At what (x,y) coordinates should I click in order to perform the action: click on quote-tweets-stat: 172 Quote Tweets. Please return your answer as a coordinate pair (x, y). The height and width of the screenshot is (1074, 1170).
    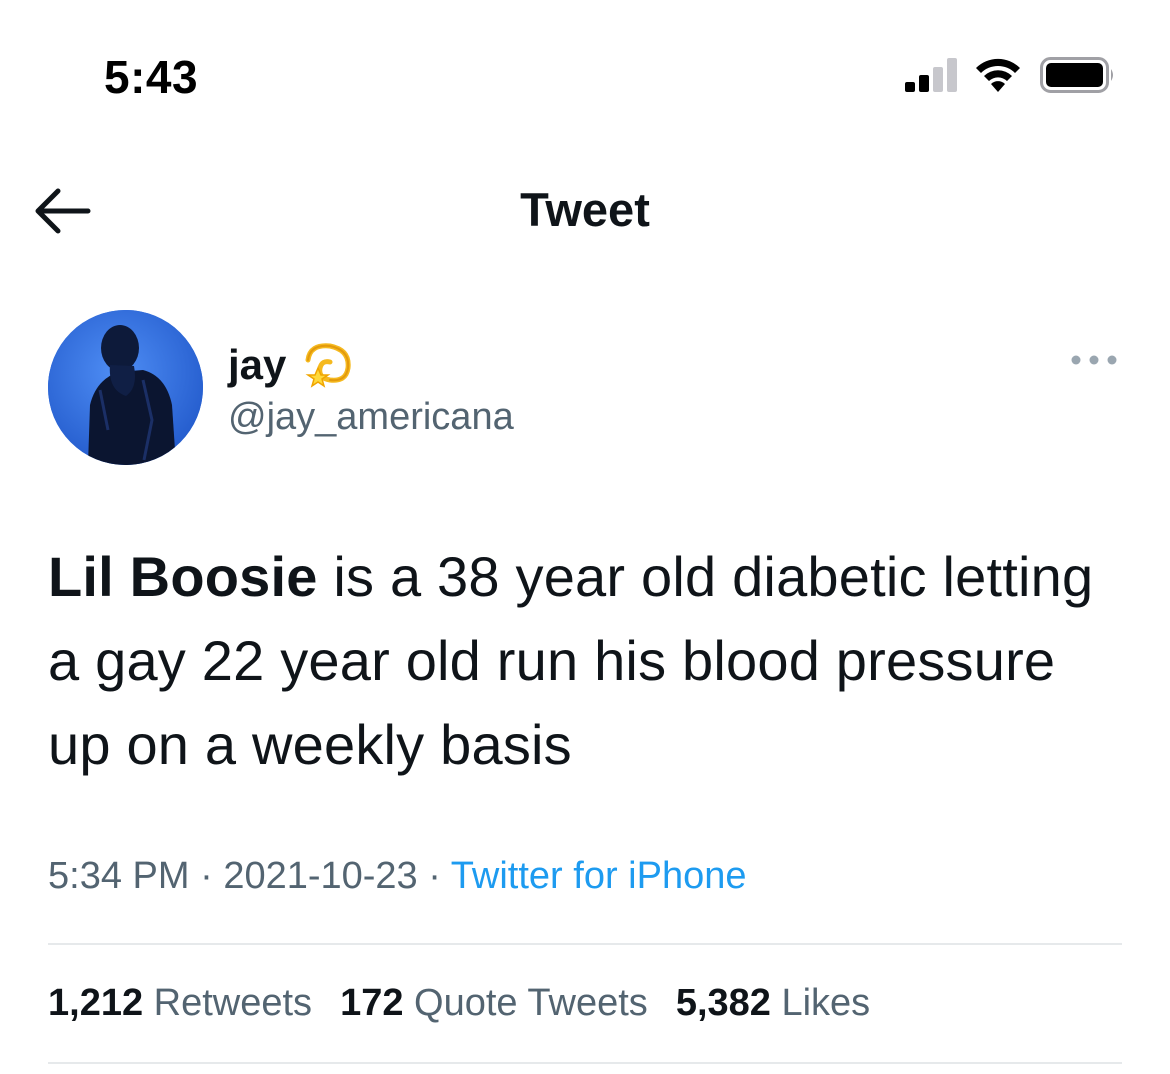
    Looking at the image, I should click on (494, 1003).